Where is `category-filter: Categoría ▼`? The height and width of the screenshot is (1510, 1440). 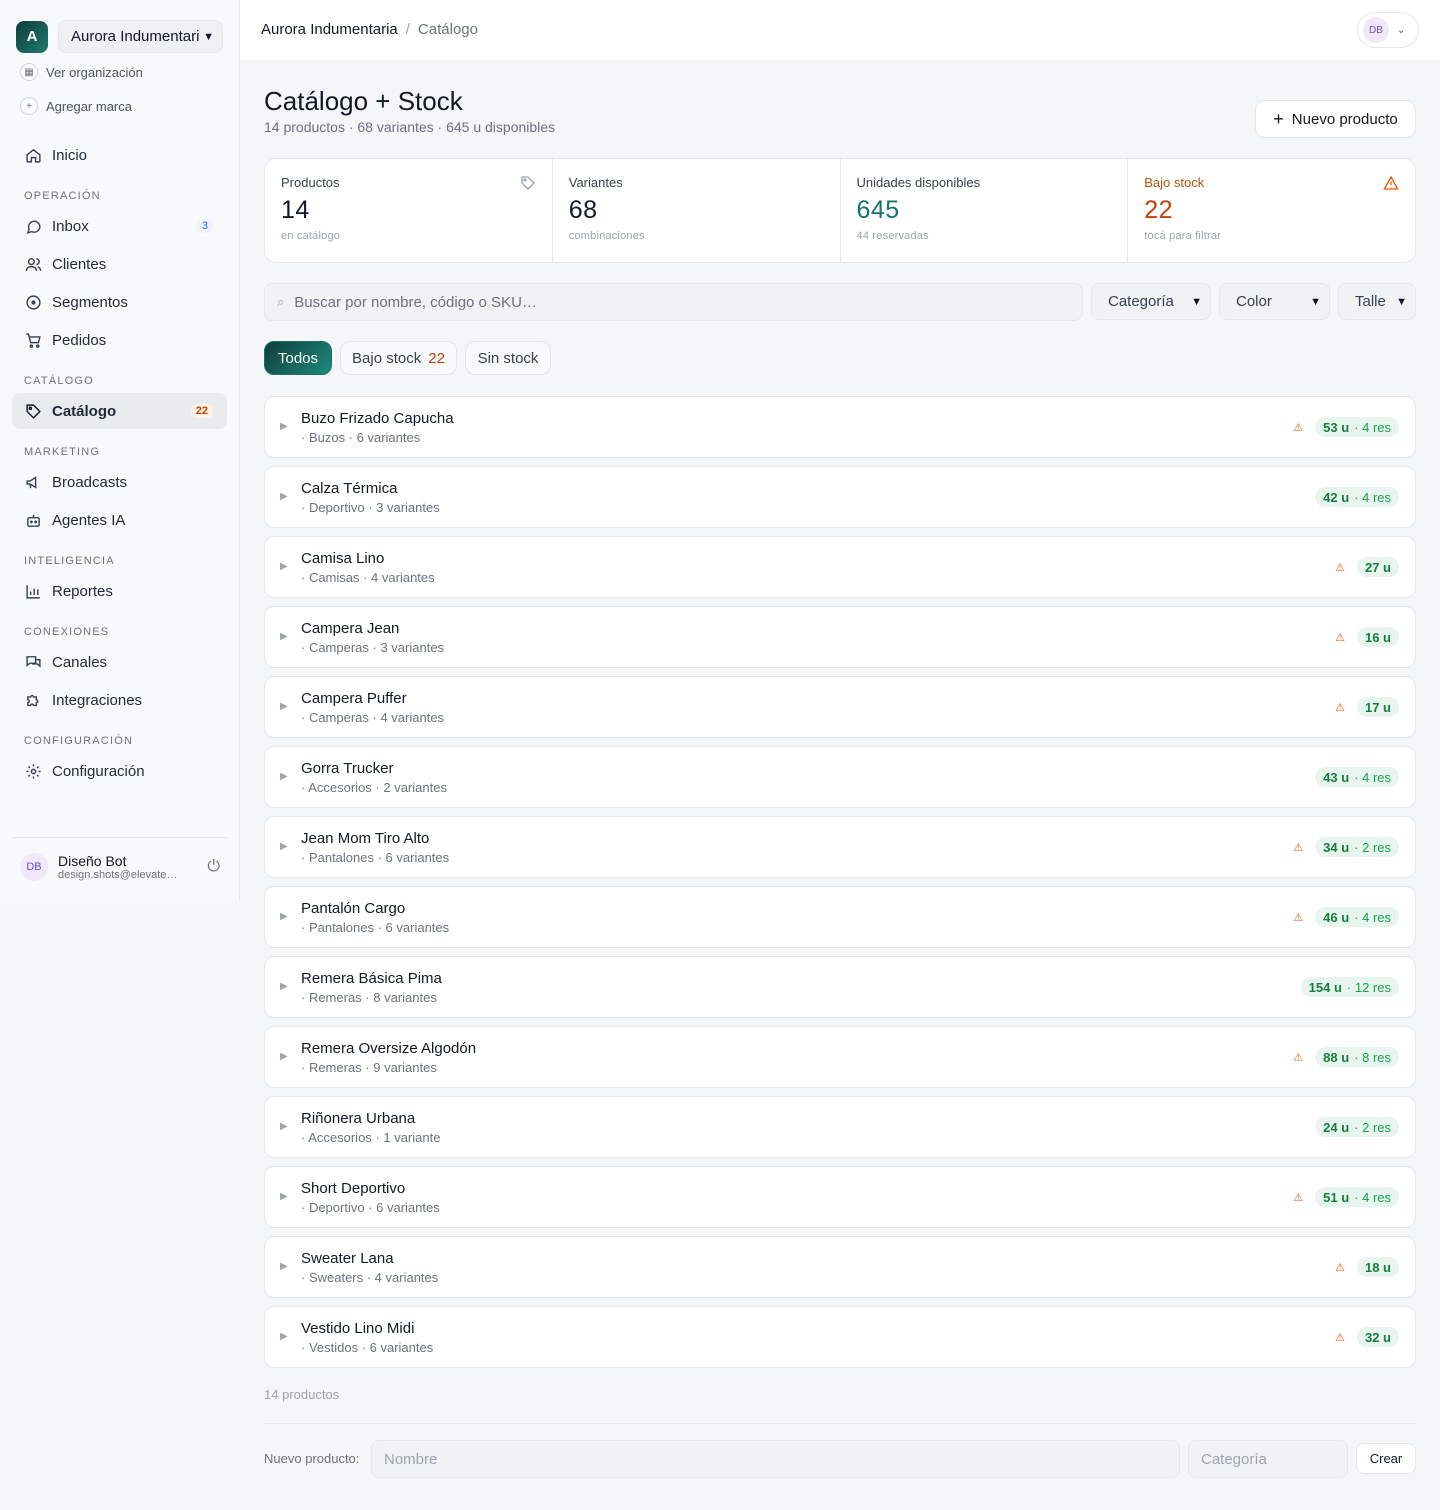 category-filter: Categoría ▼ is located at coordinates (1151, 301).